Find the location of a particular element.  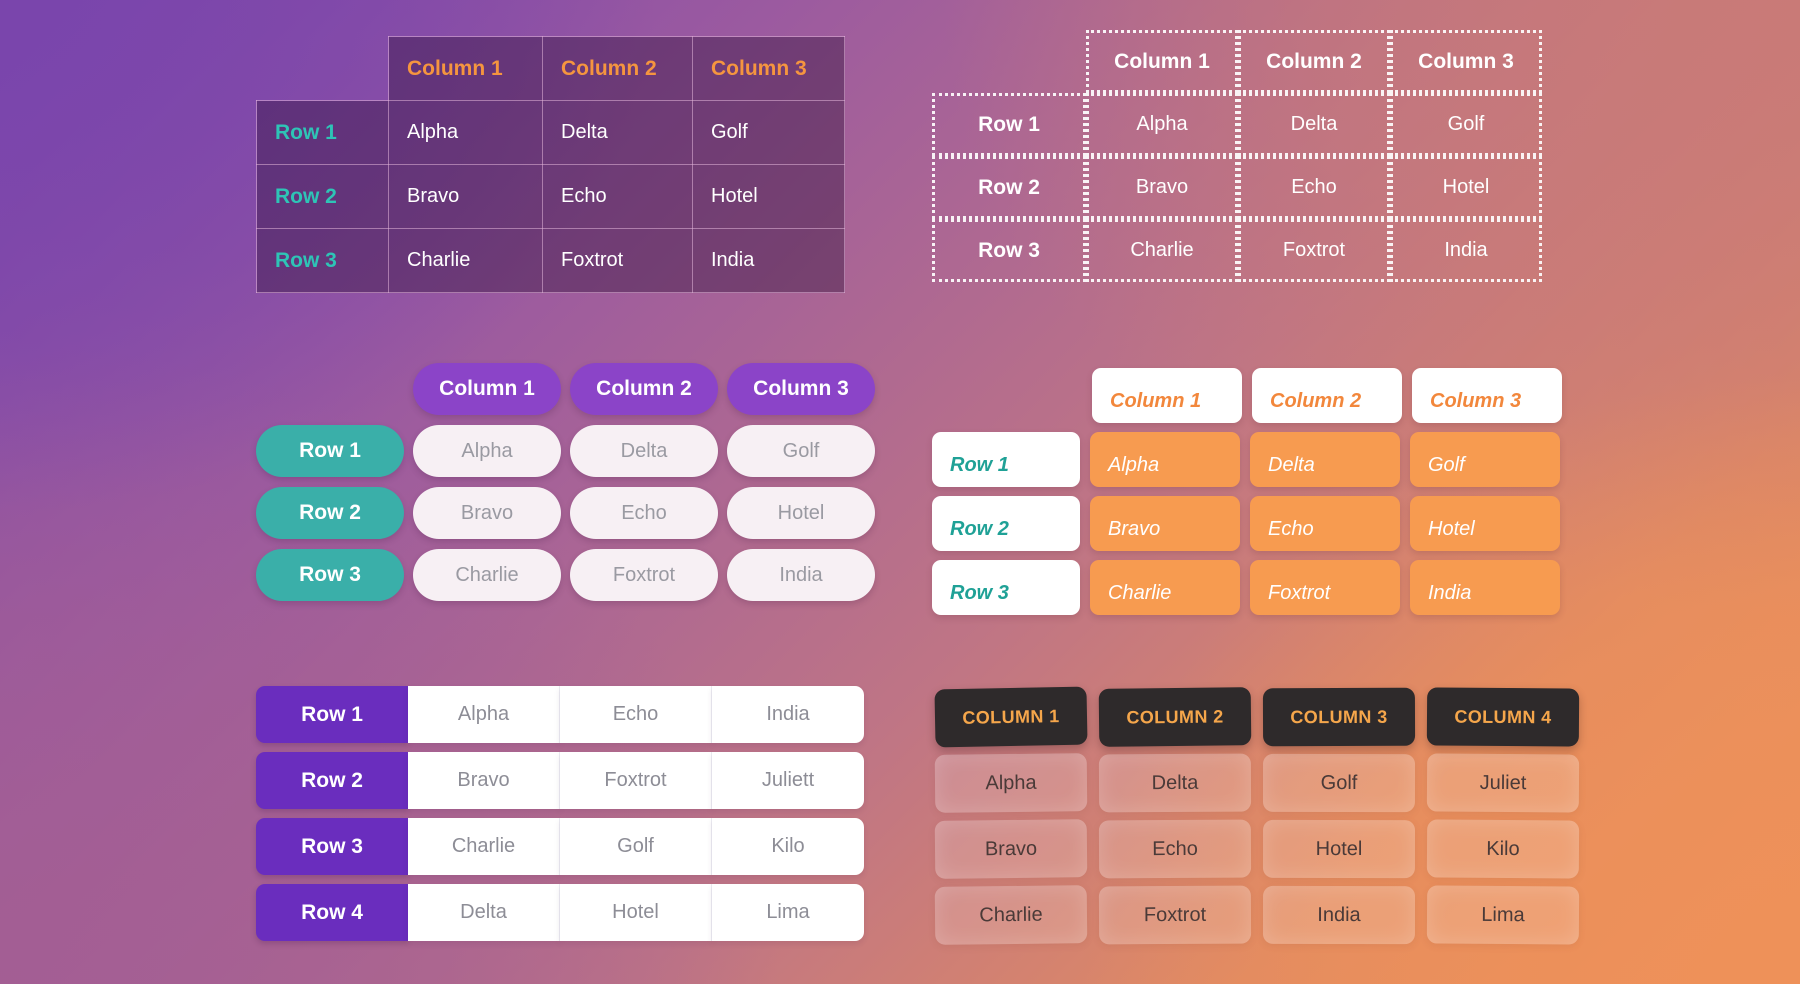

cell-r2c3: Juliett is located at coordinates (788, 780).